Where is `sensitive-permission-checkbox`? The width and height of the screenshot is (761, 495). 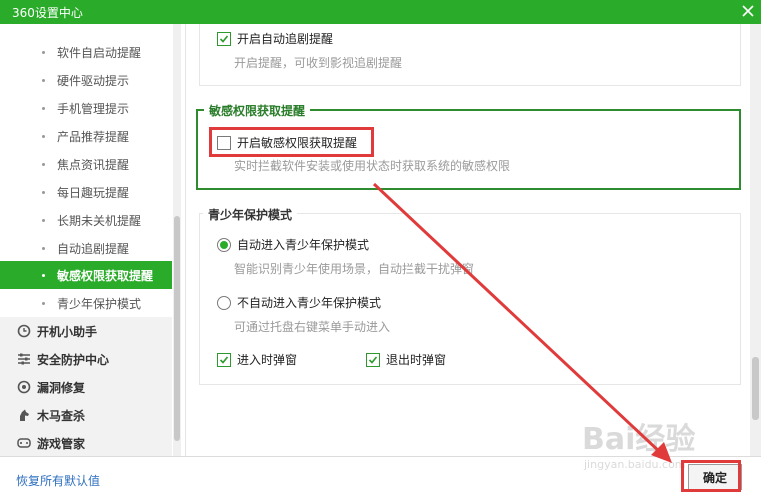
sensitive-permission-checkbox is located at coordinates (224, 142).